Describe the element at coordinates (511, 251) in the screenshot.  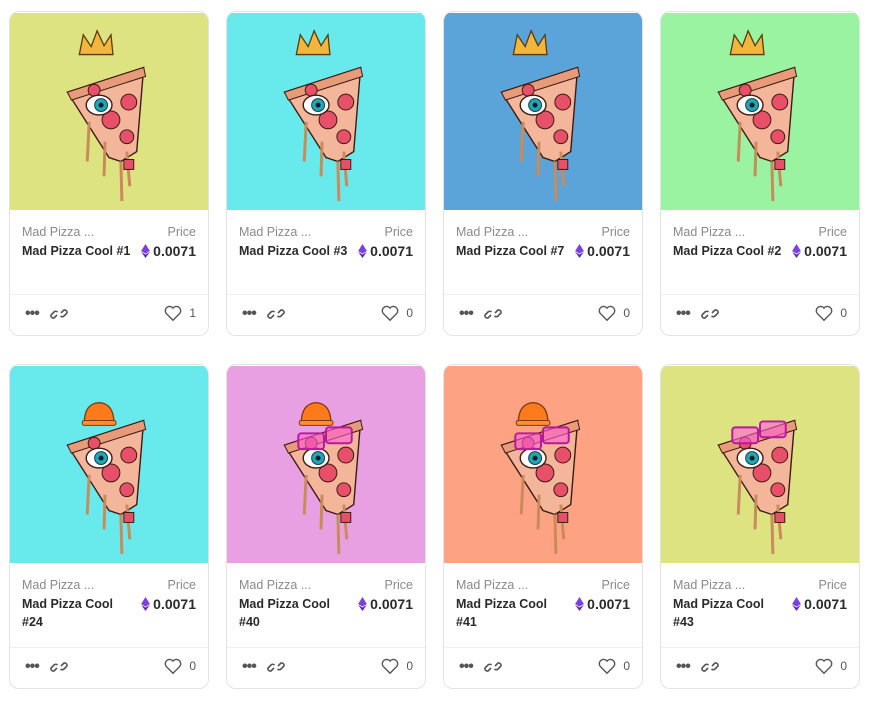
I see `nft-title: Mad Pizza Cool #7` at that location.